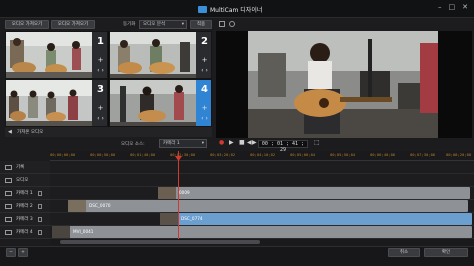 The width and height of the screenshot is (474, 266). Describe the element at coordinates (221, 142) in the screenshot. I see `record-icon: ●` at that location.